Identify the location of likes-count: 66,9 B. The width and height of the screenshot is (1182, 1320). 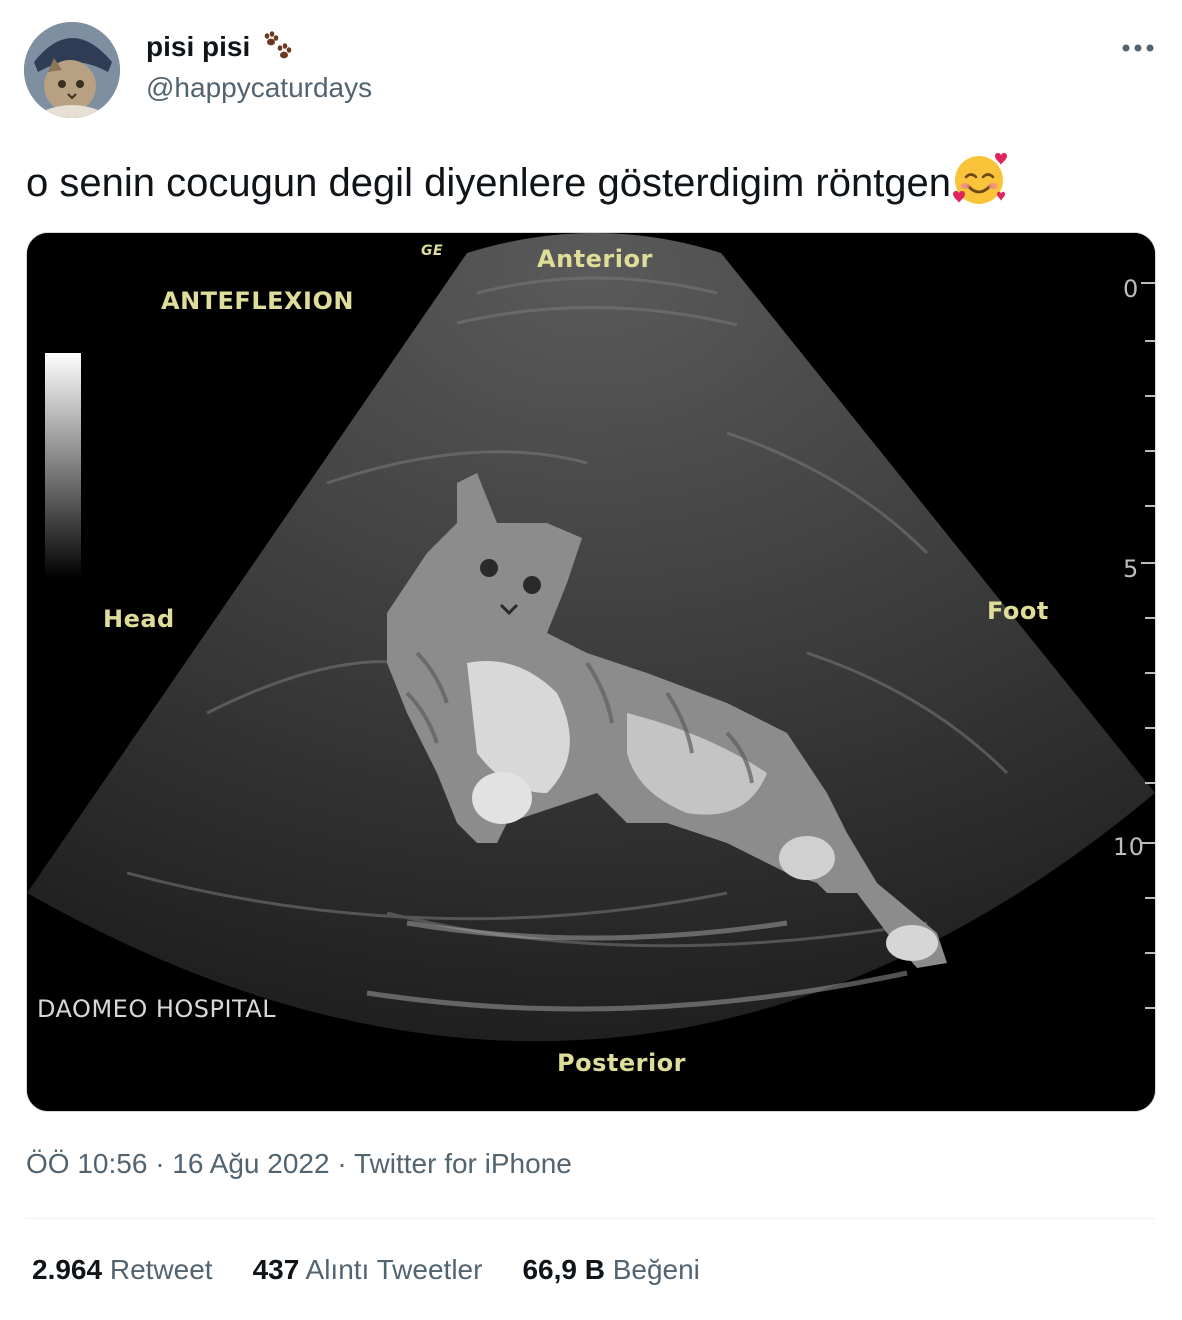
(563, 1269).